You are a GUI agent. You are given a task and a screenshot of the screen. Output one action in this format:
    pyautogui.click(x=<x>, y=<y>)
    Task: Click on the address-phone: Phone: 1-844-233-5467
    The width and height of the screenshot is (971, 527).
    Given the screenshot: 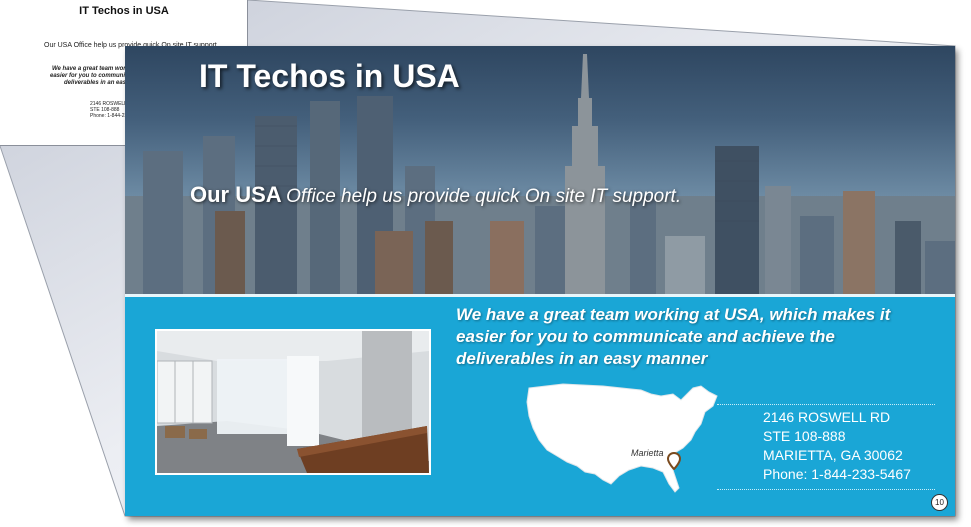 What is the action you would take?
    pyautogui.click(x=837, y=474)
    